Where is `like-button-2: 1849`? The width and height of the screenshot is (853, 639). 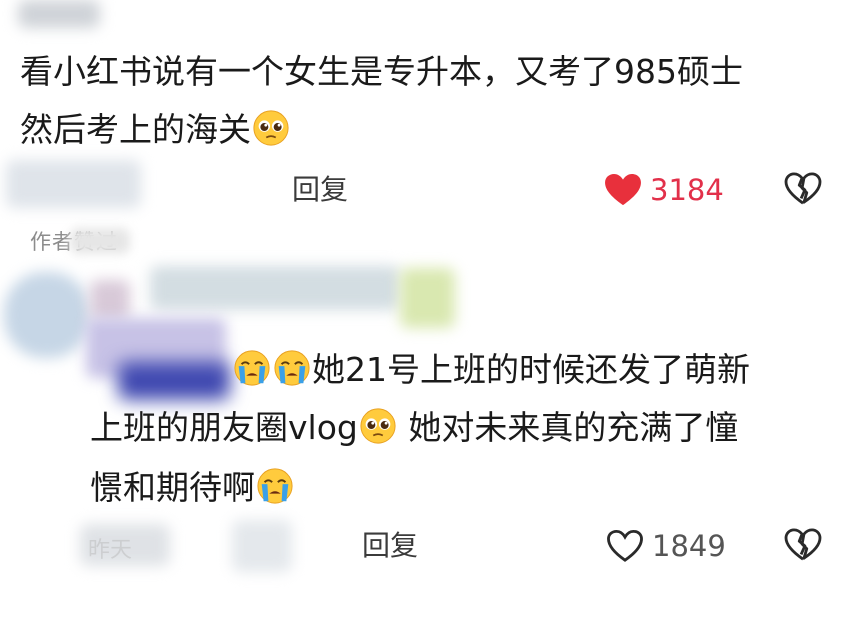 like-button-2: 1849 is located at coordinates (666, 546).